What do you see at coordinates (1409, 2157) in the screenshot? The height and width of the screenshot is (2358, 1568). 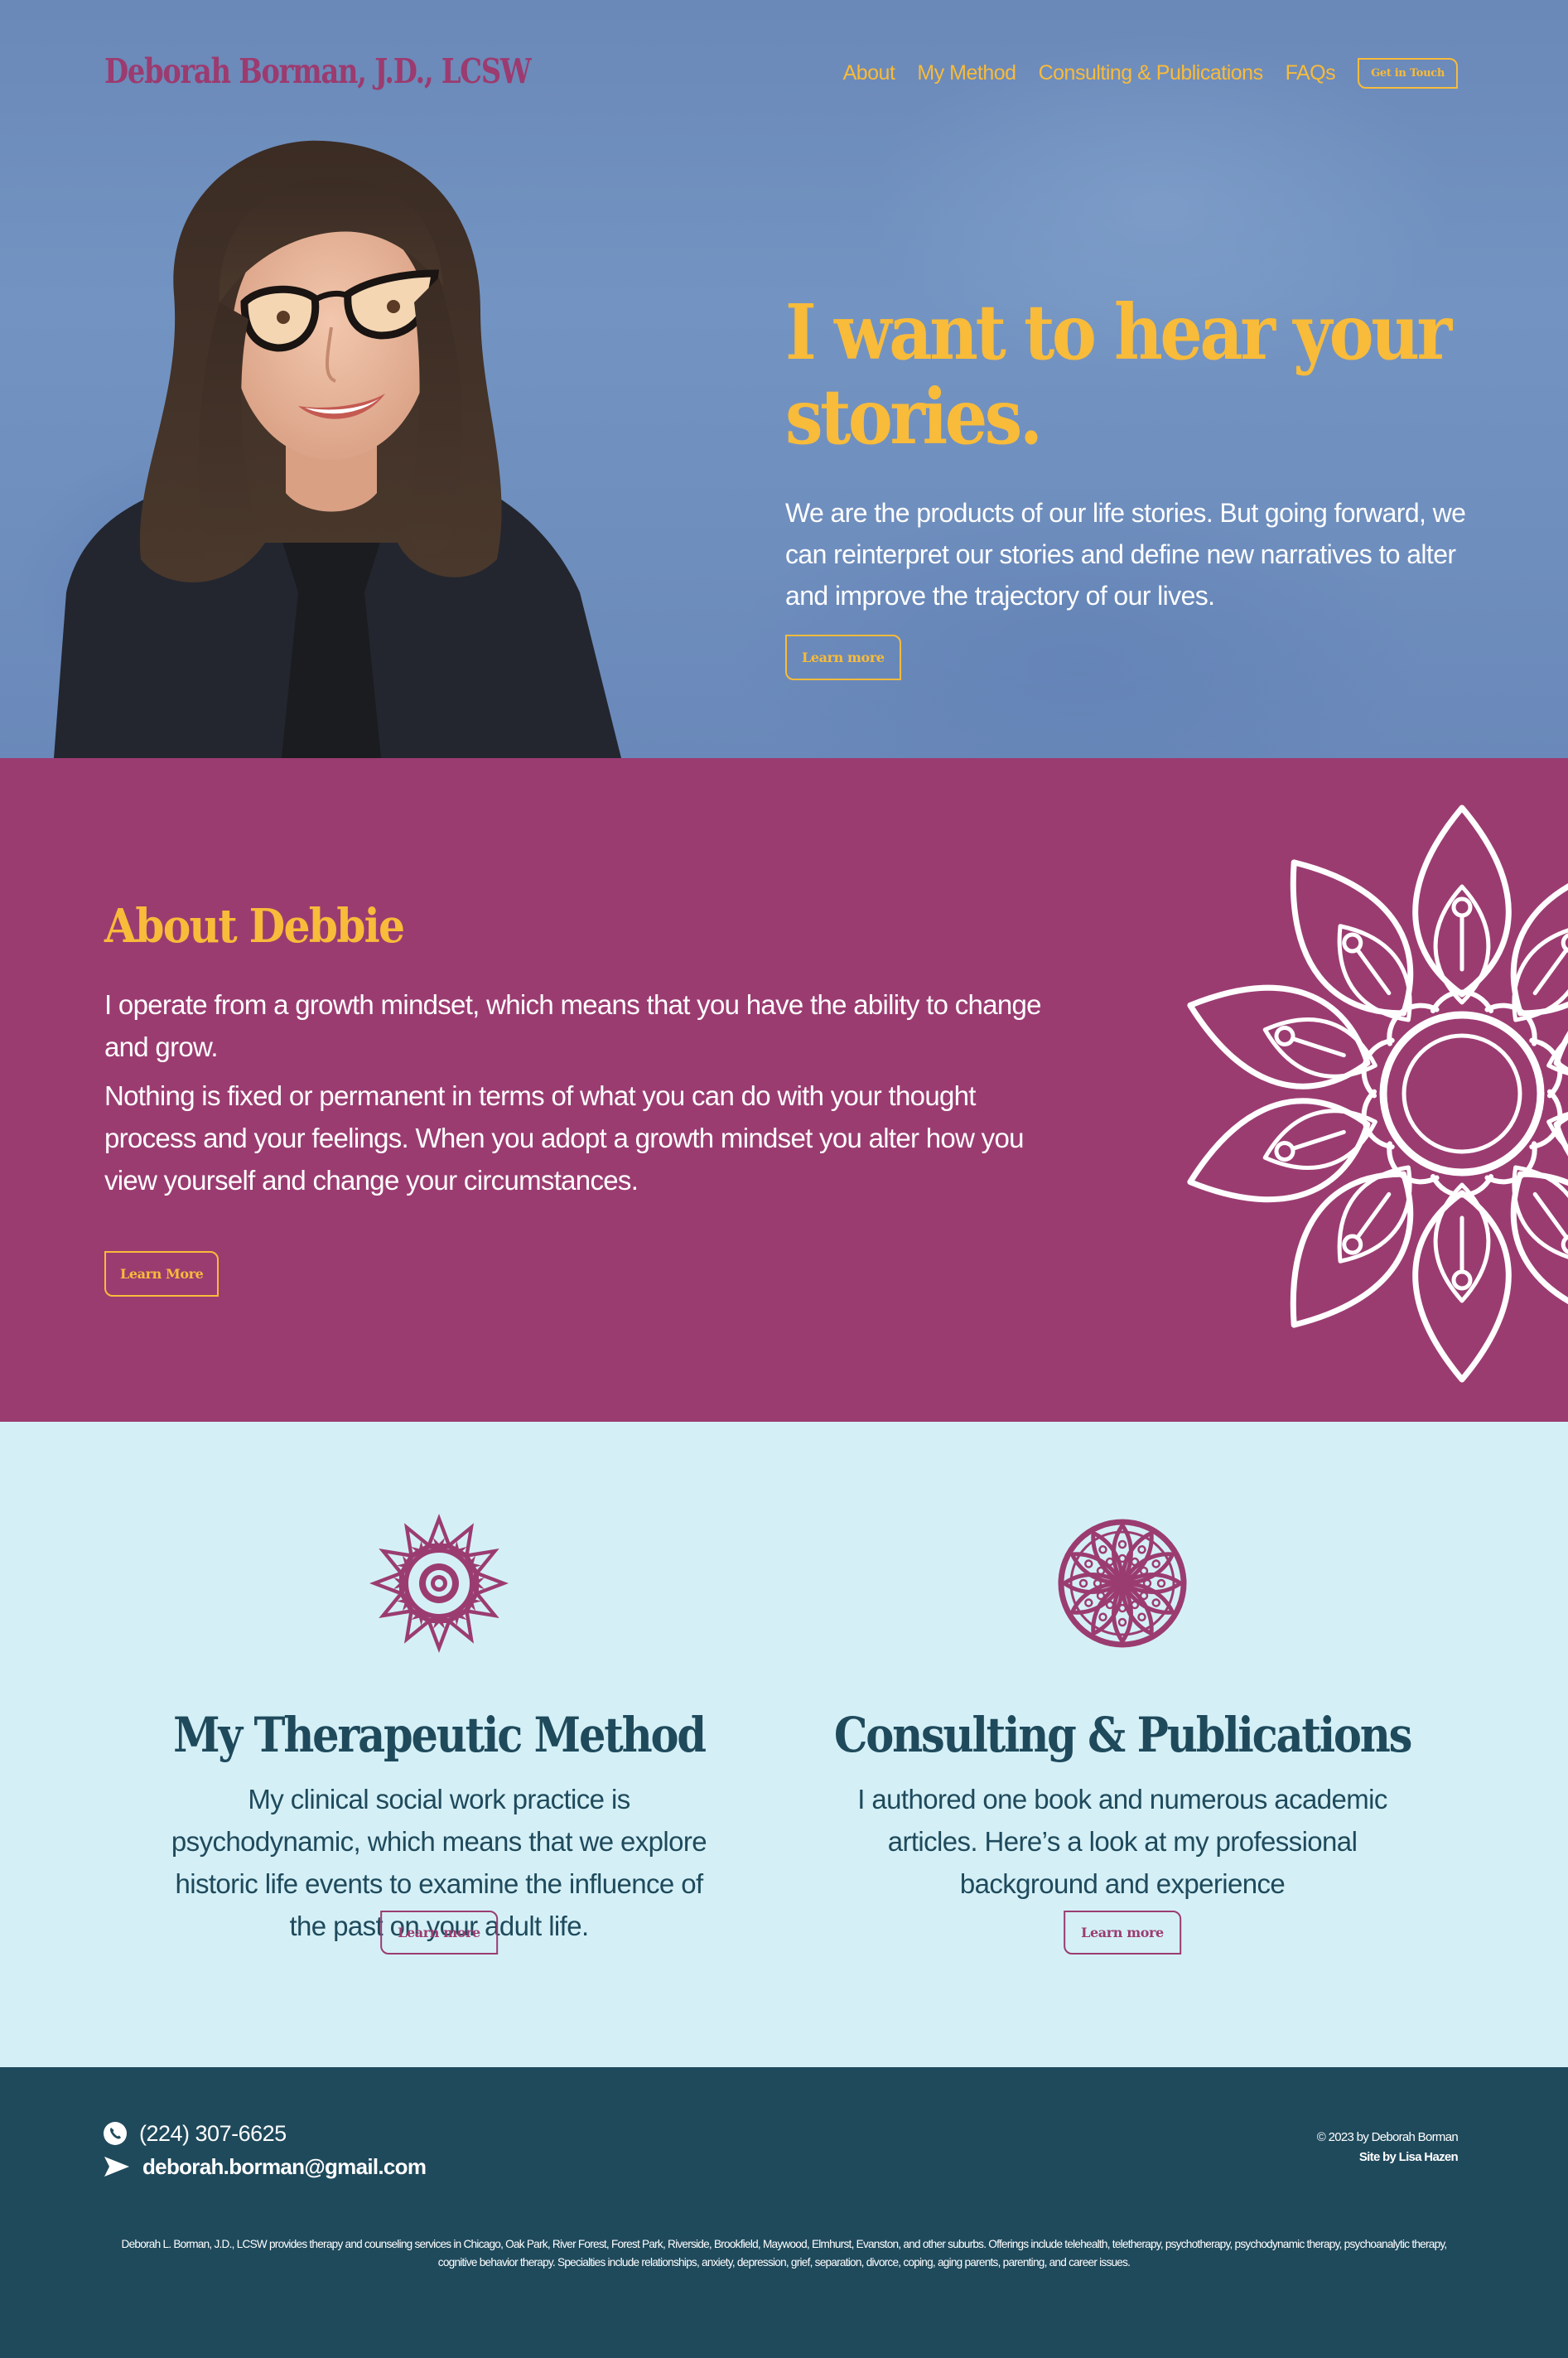 I see `site-credit-link: Site by Lisa Hazen` at bounding box center [1409, 2157].